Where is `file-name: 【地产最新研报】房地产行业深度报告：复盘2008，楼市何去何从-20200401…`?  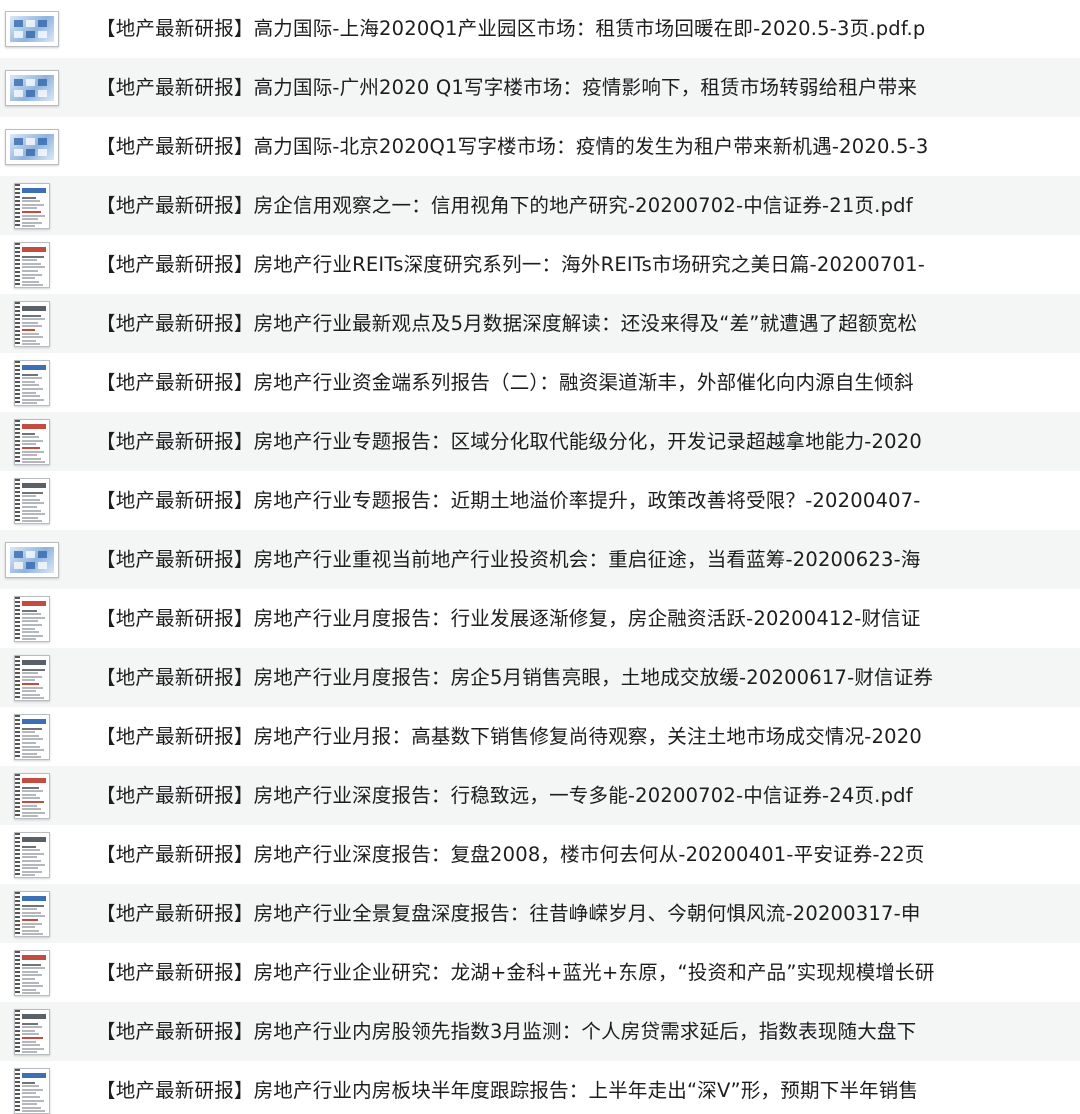
file-name: 【地产最新研报】房地产行业深度报告：复盘2008，楼市何去何从-20200401… is located at coordinates (510, 854).